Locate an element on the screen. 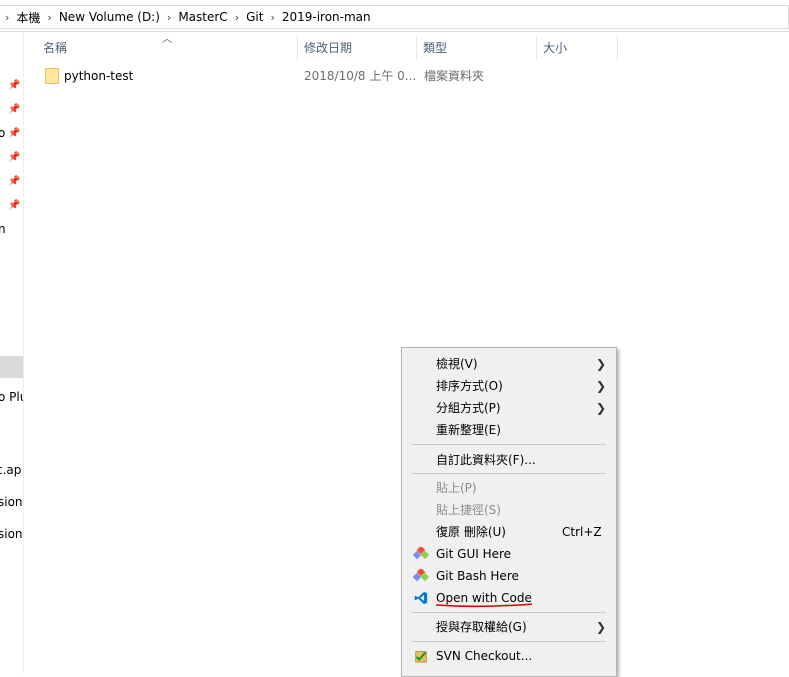 The width and height of the screenshot is (789, 677). menu-item-git-gui: Git GUI Here is located at coordinates (509, 554).